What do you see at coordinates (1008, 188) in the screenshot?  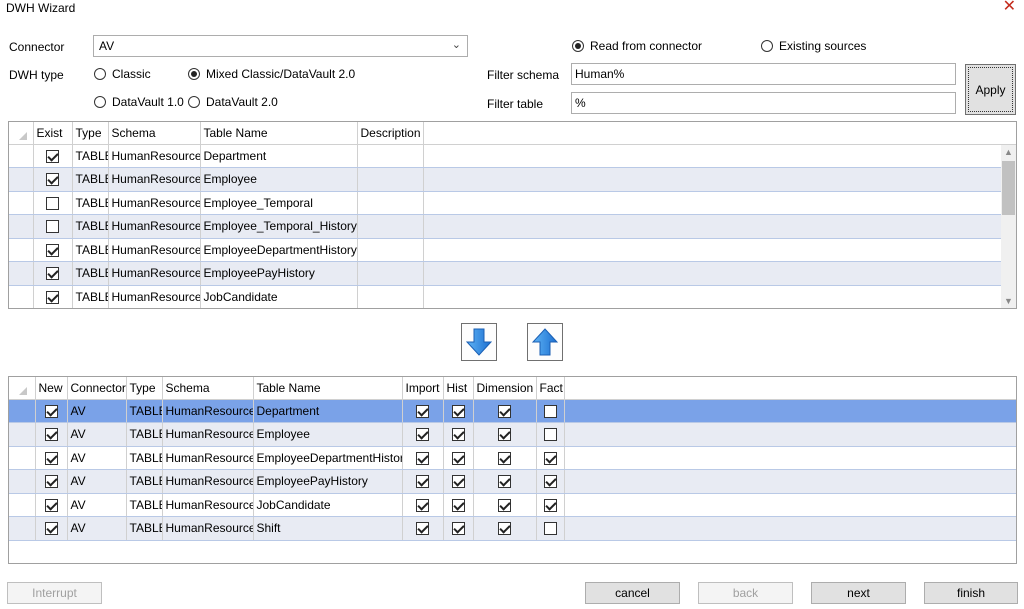 I see `scroll-thumb` at bounding box center [1008, 188].